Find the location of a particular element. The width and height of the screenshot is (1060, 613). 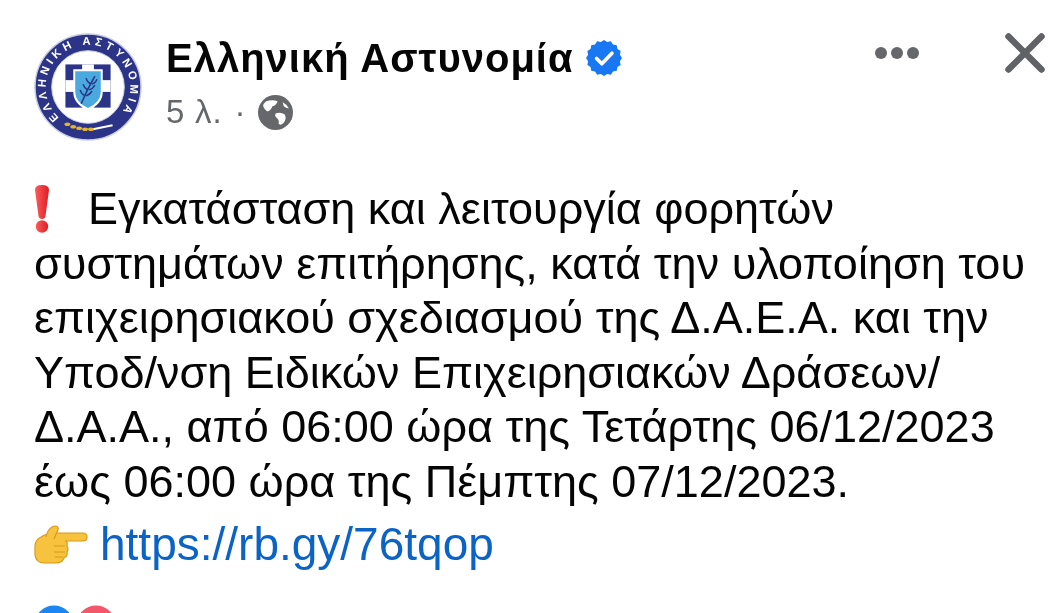

close-icon is located at coordinates (1025, 53).